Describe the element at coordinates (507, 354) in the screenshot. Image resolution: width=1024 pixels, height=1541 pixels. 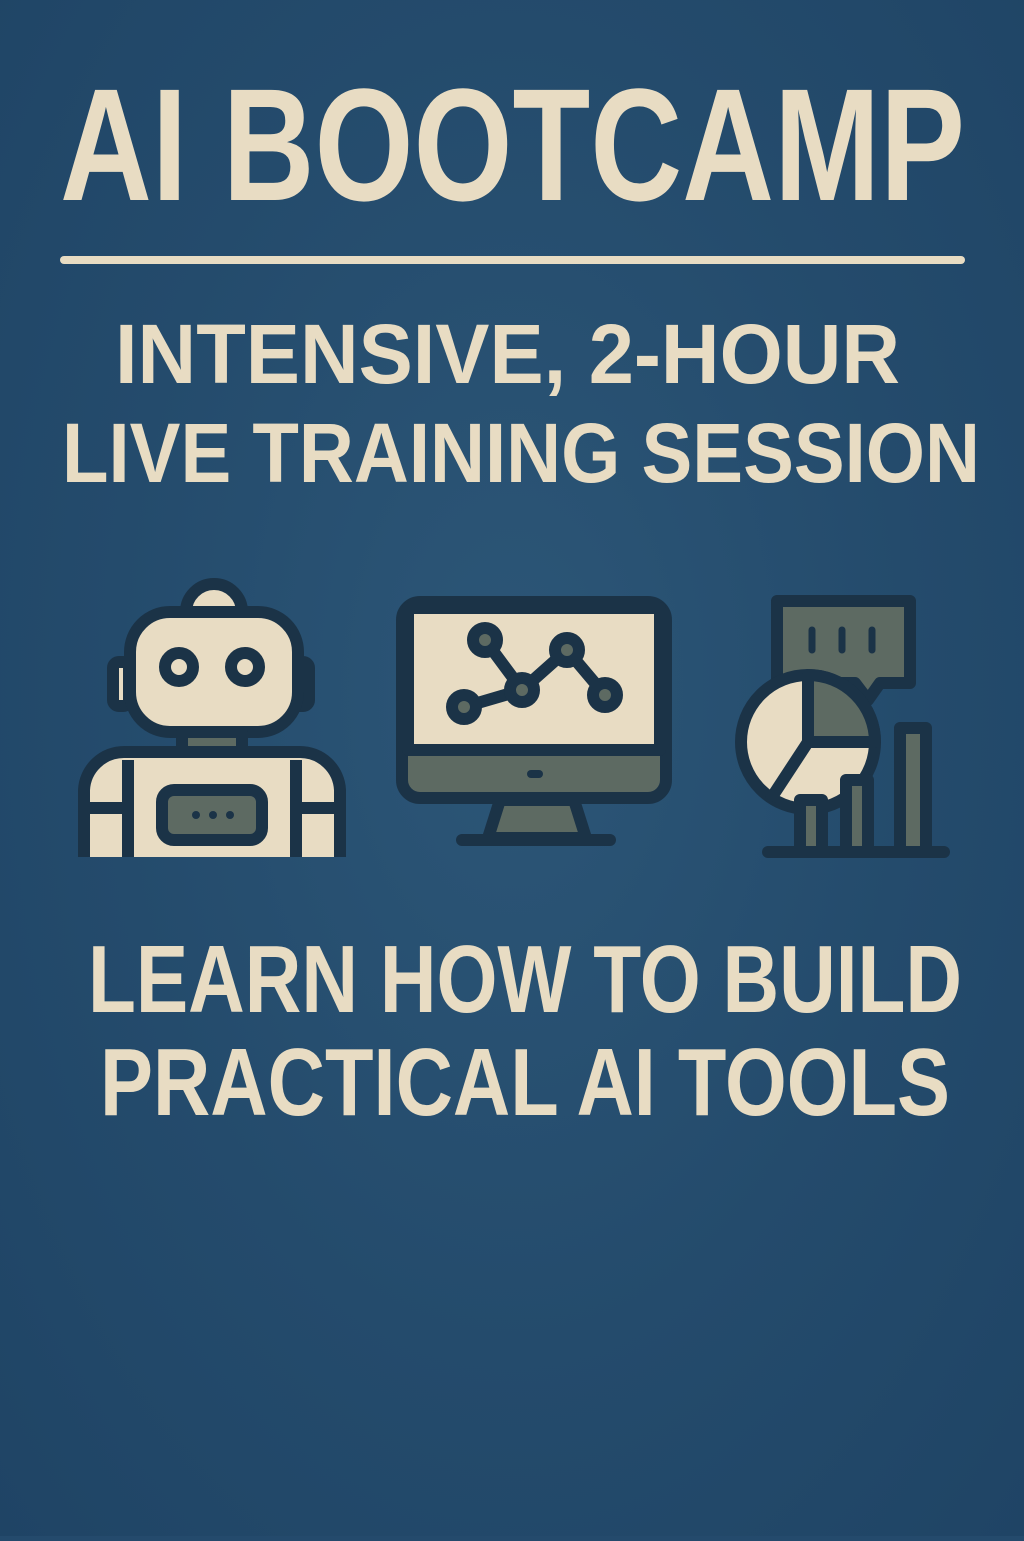
I see `subtitle-line-1: INTENSIVE, 2-HOUR` at that location.